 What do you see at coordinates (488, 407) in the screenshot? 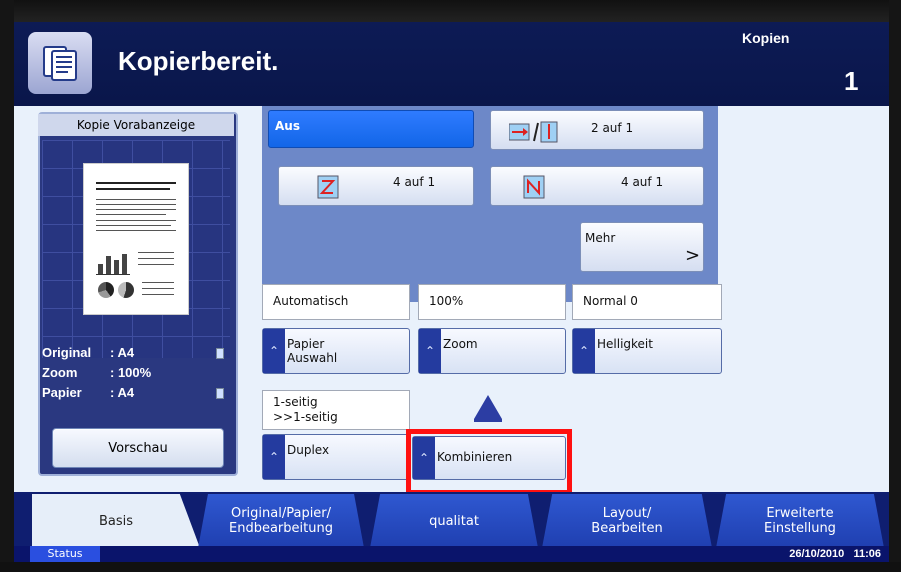
I see `selected-indicator-arrow` at bounding box center [488, 407].